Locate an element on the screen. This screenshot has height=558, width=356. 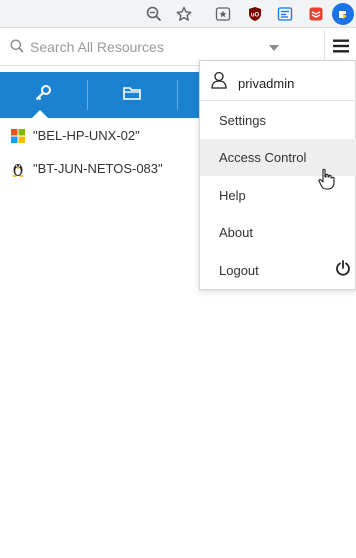
resource-name: "BT-JUN-NETOS-083" is located at coordinates (98, 168).